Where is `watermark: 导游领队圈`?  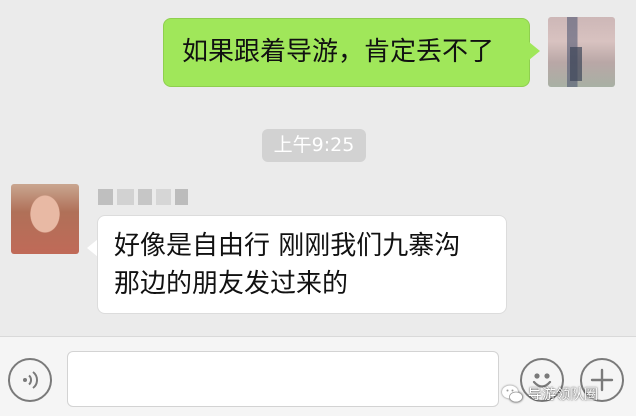 watermark: 导游领队圈 is located at coordinates (549, 394).